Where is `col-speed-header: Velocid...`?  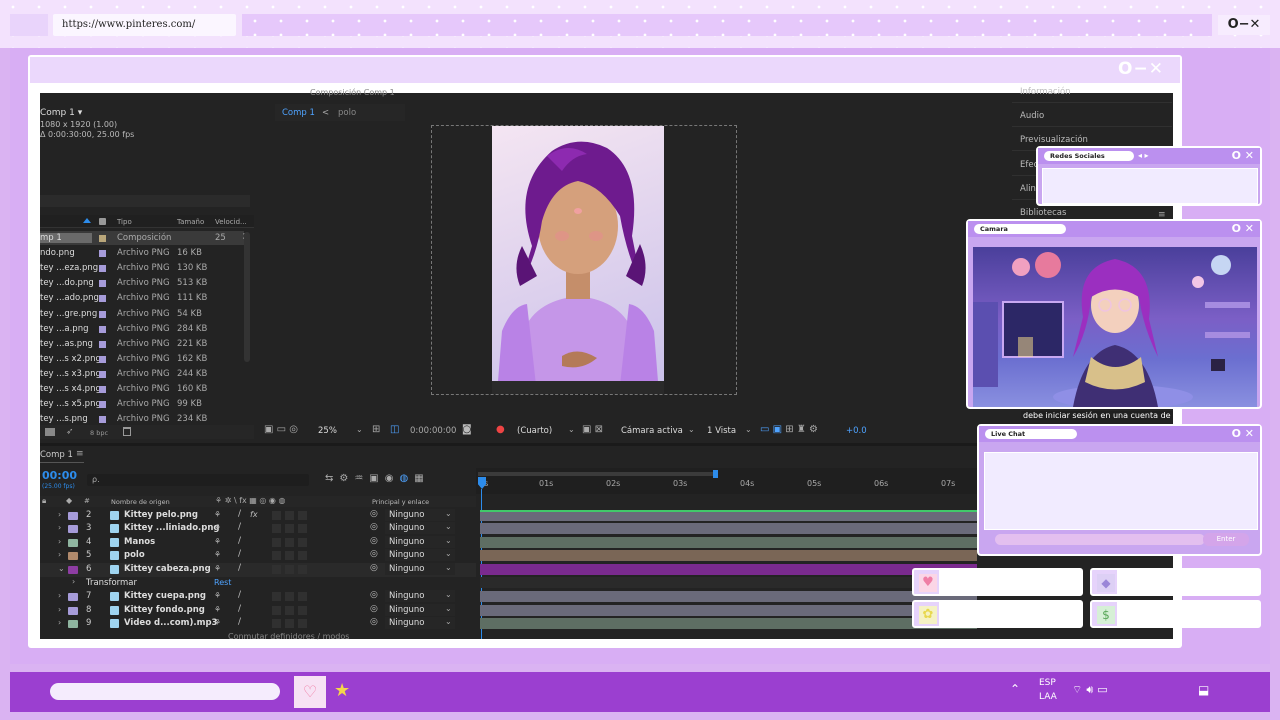 col-speed-header: Velocid... is located at coordinates (231, 222).